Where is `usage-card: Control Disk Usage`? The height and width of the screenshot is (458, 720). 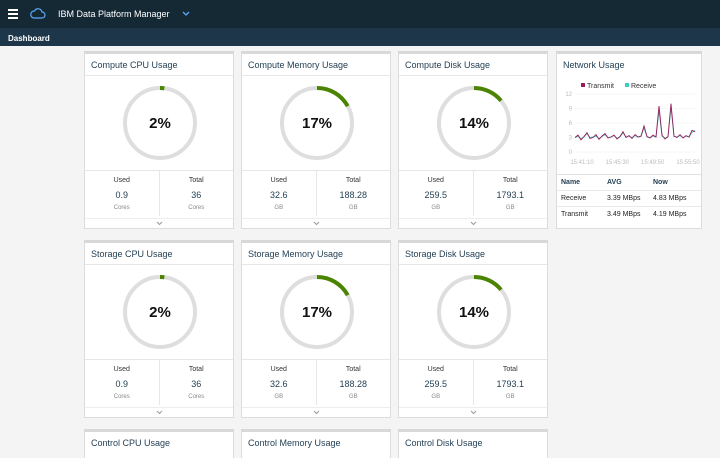
usage-card: Control Disk Usage is located at coordinates (473, 443).